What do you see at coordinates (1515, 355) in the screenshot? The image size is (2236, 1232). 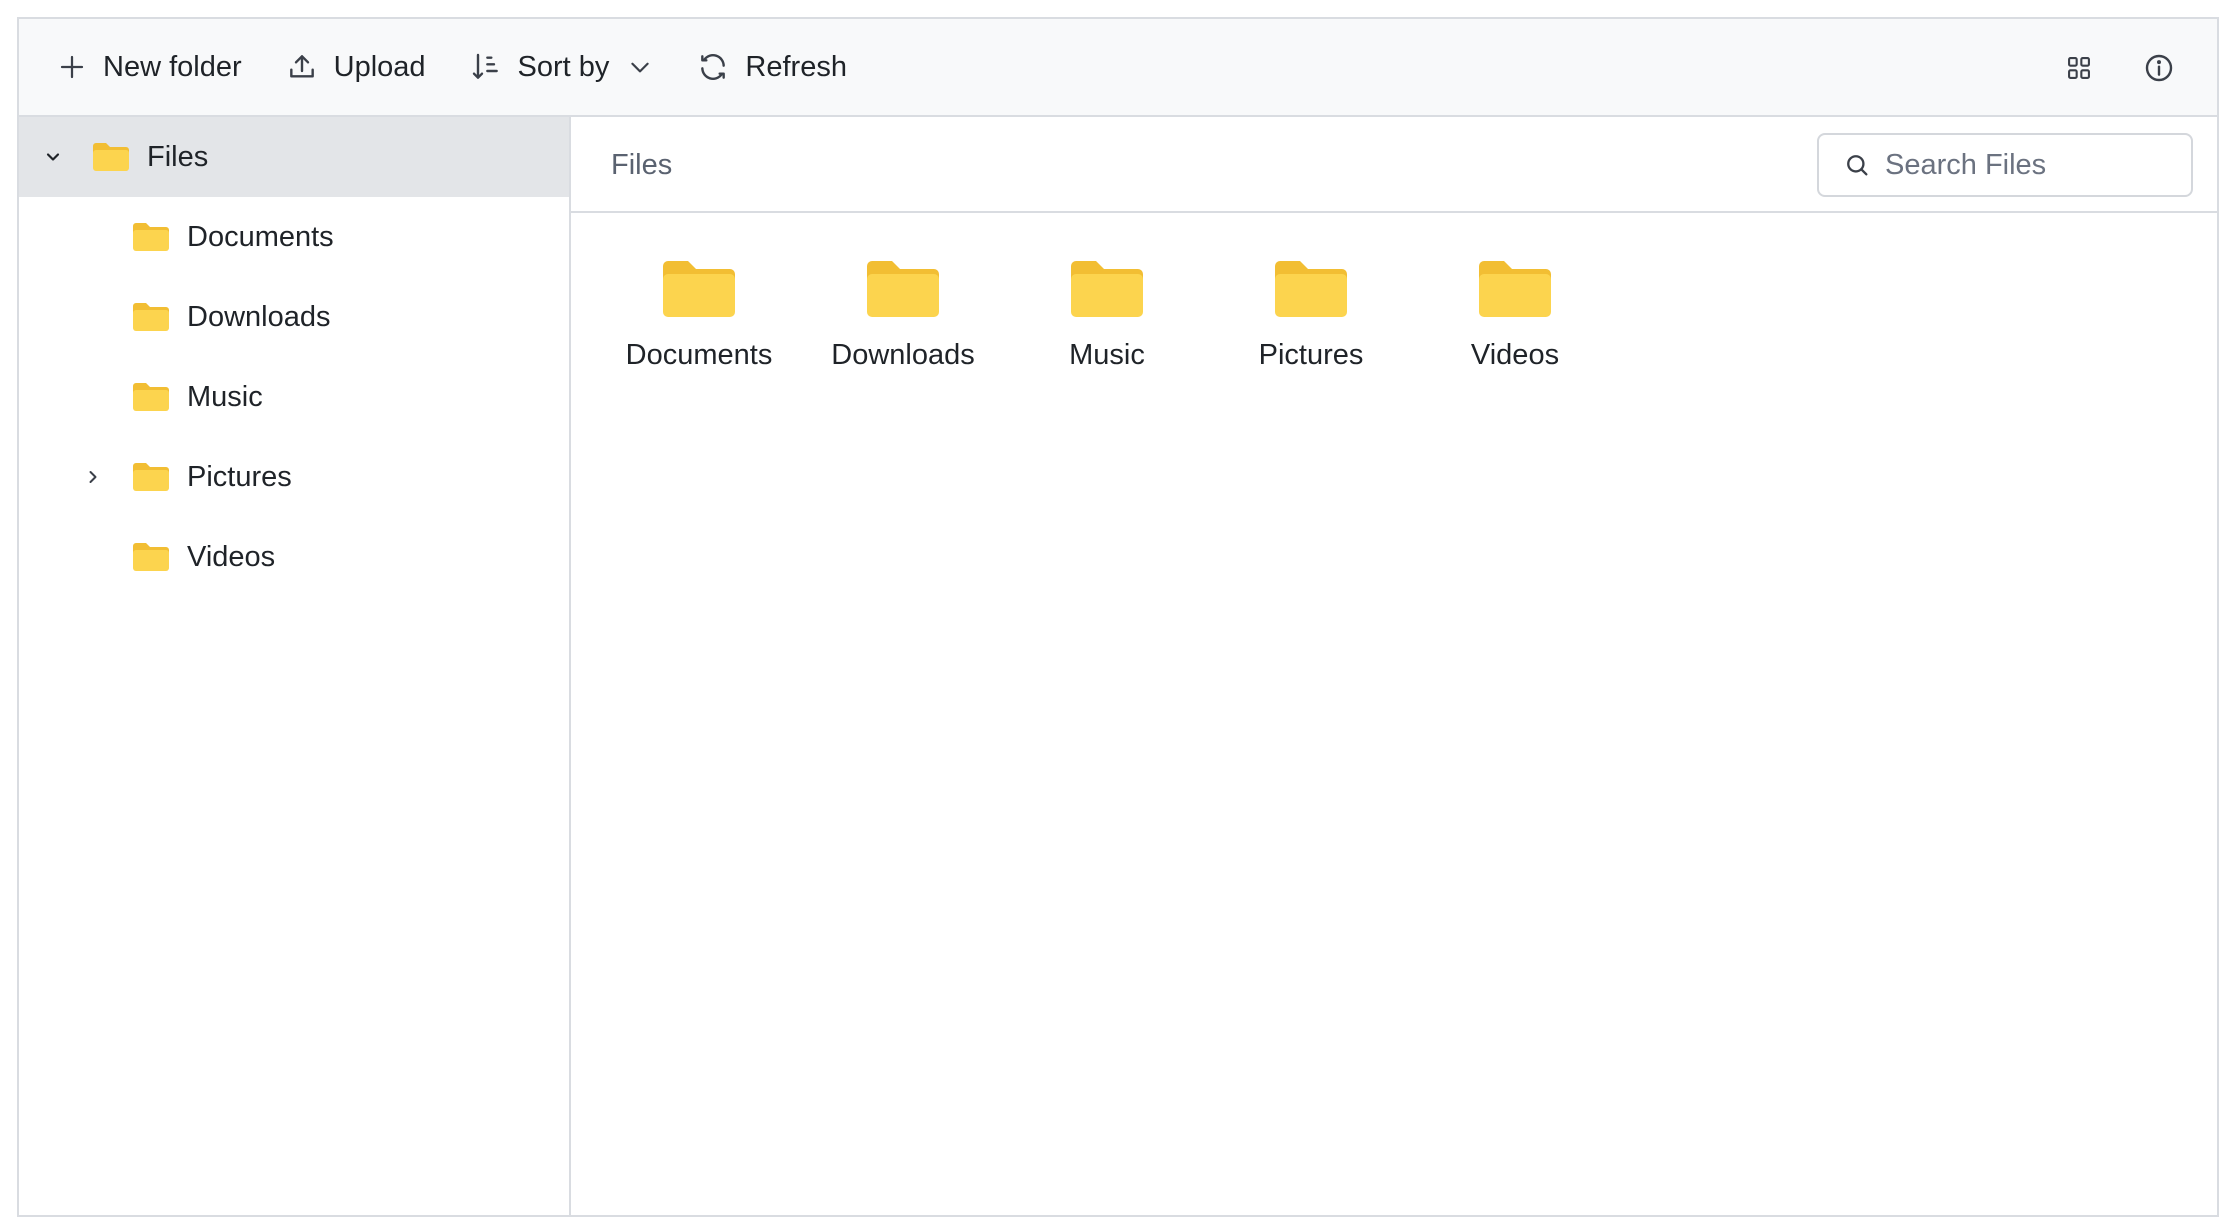 I see `folder-tile-label: Videos` at bounding box center [1515, 355].